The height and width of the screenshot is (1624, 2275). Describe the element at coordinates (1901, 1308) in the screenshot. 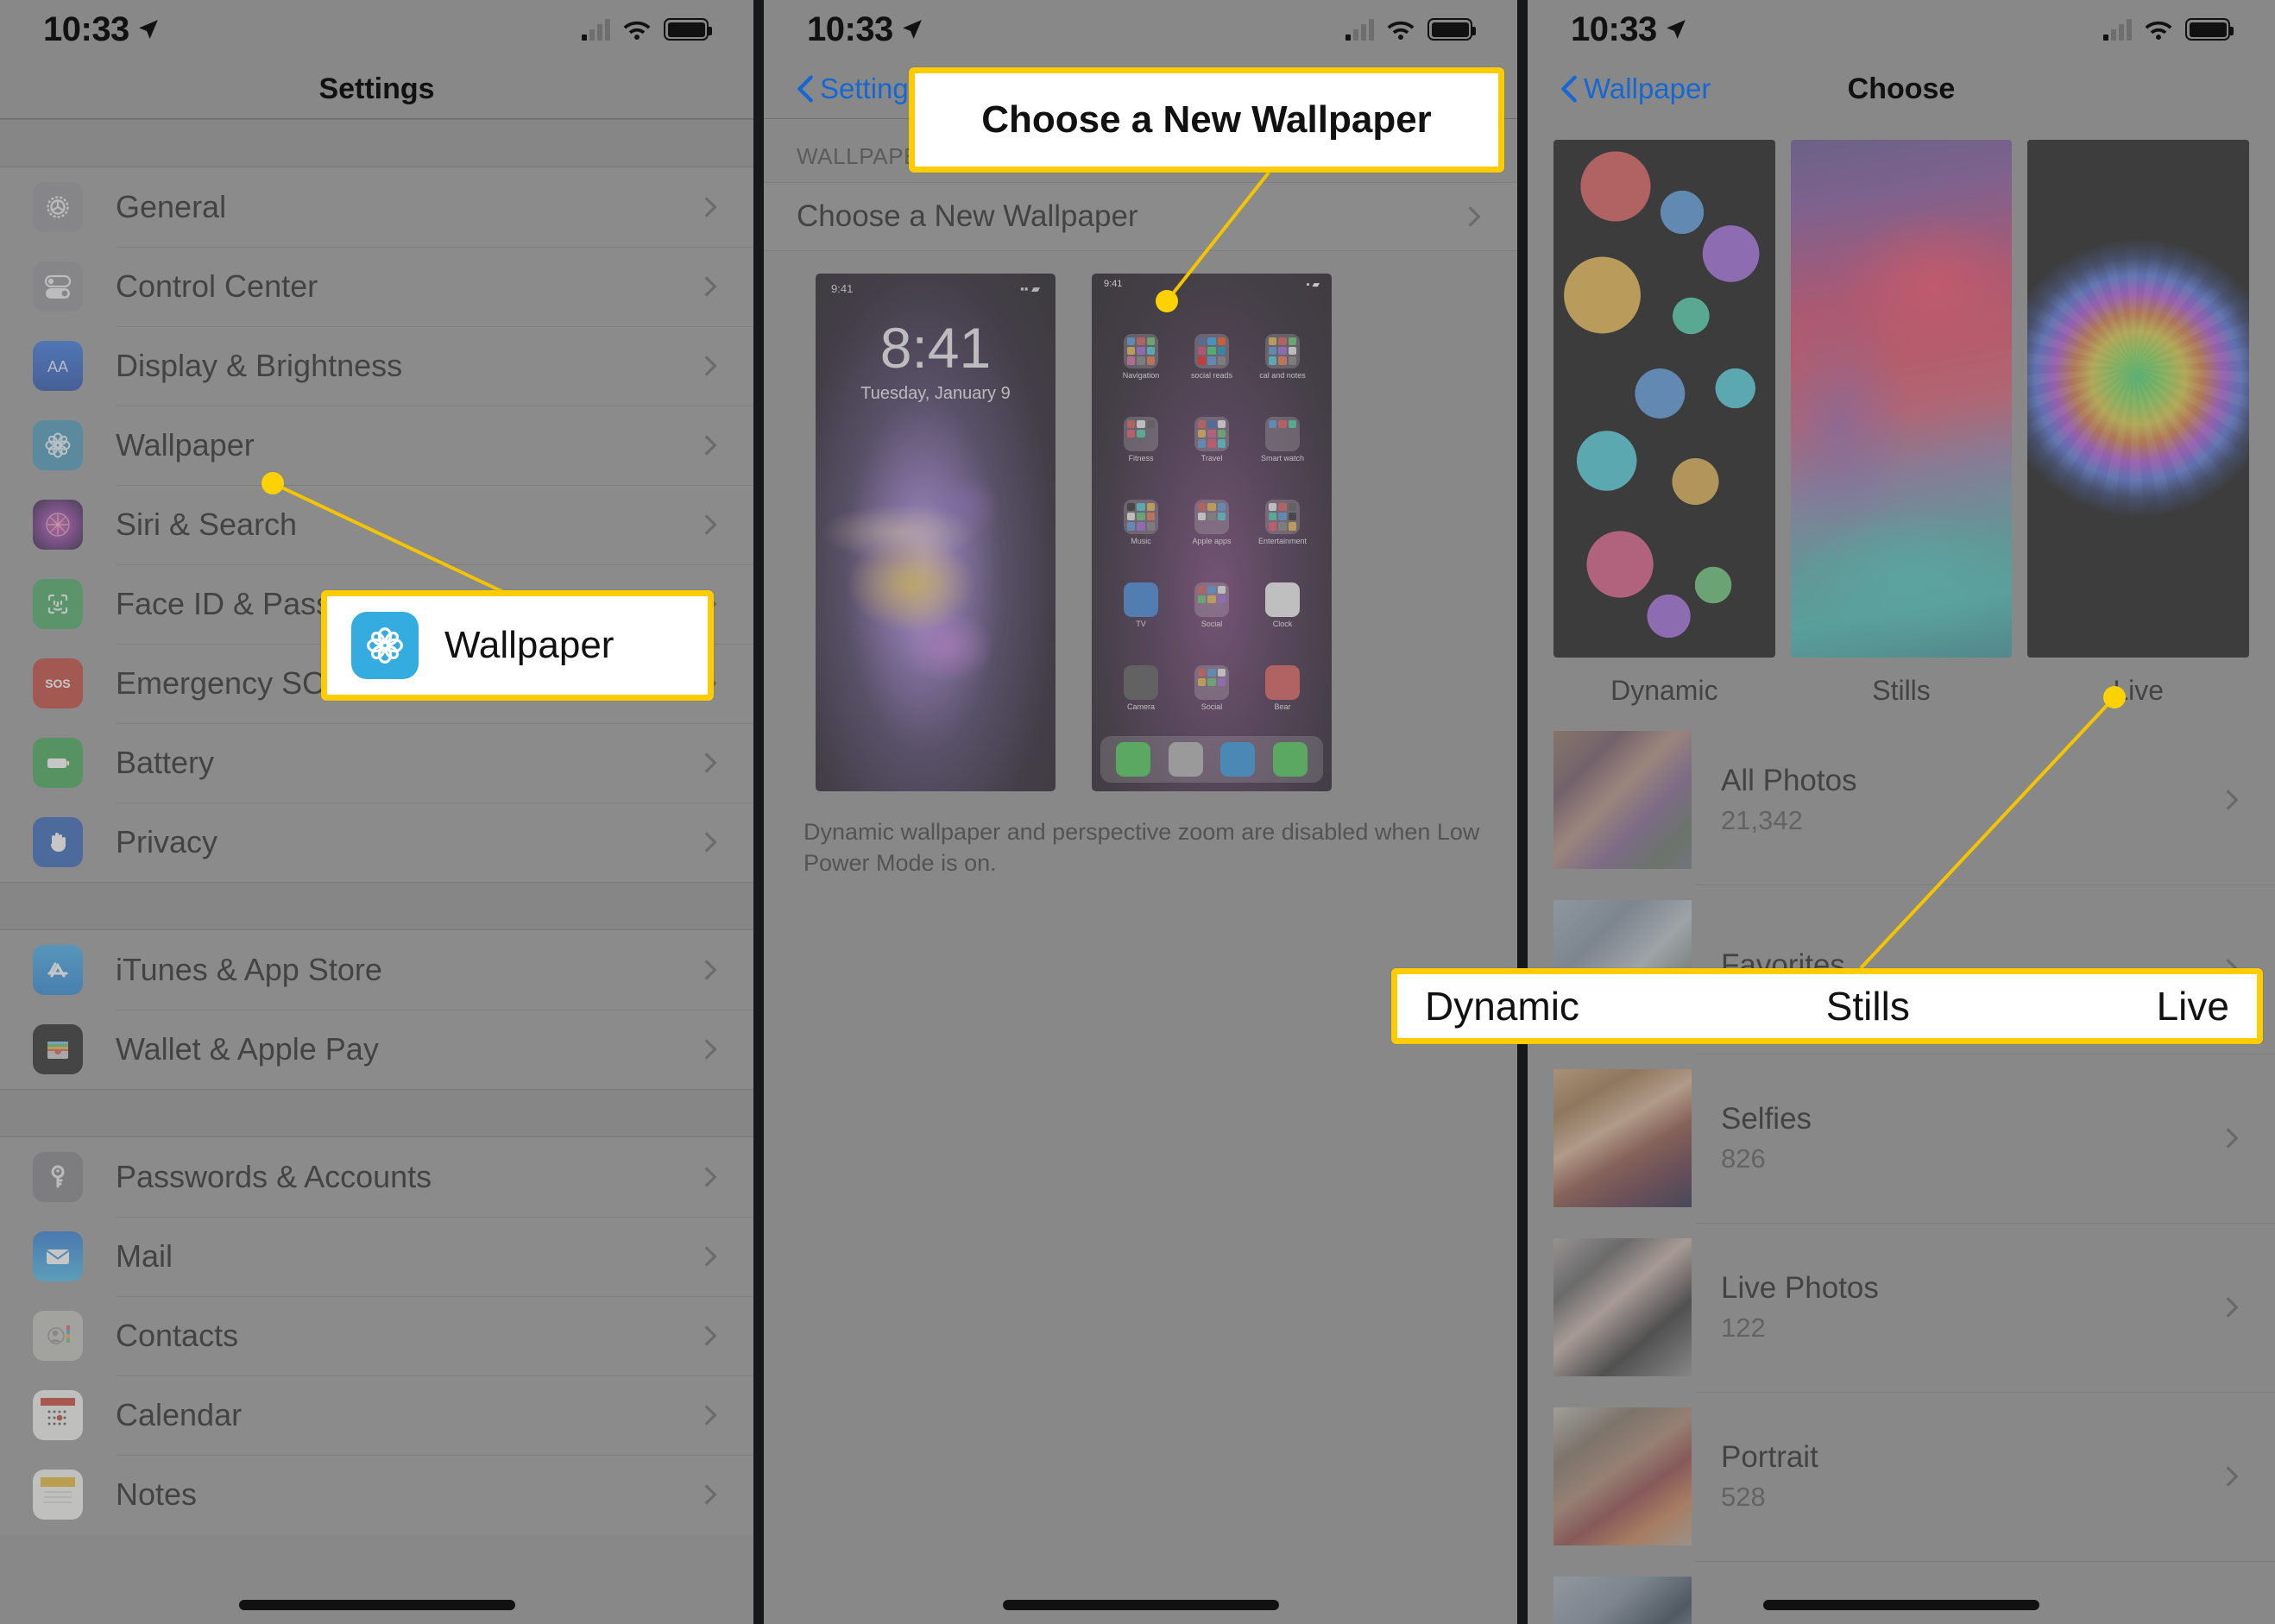

I see `list-item-live-photos: Live Photos 122` at that location.